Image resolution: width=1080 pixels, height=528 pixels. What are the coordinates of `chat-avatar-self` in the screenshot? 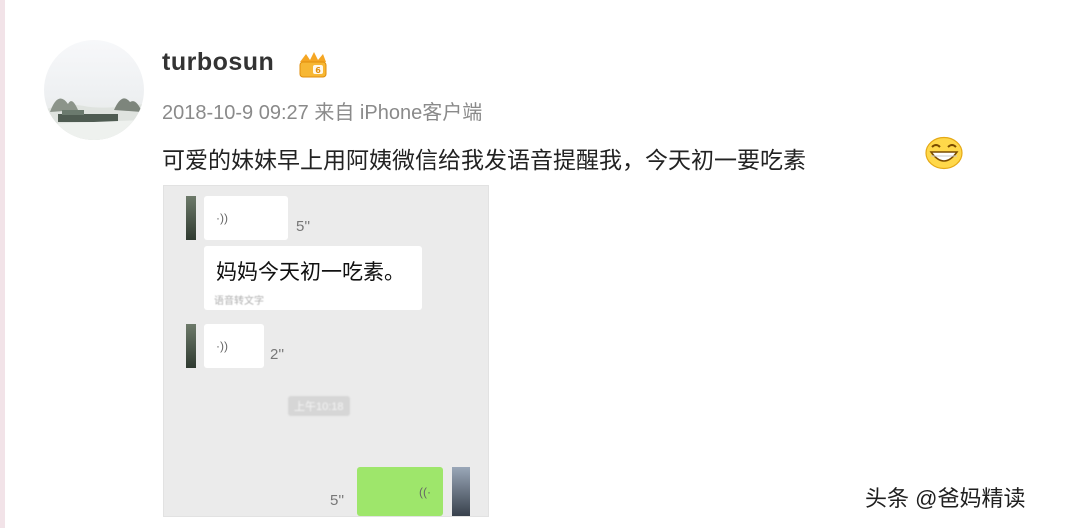 It's located at (461, 491).